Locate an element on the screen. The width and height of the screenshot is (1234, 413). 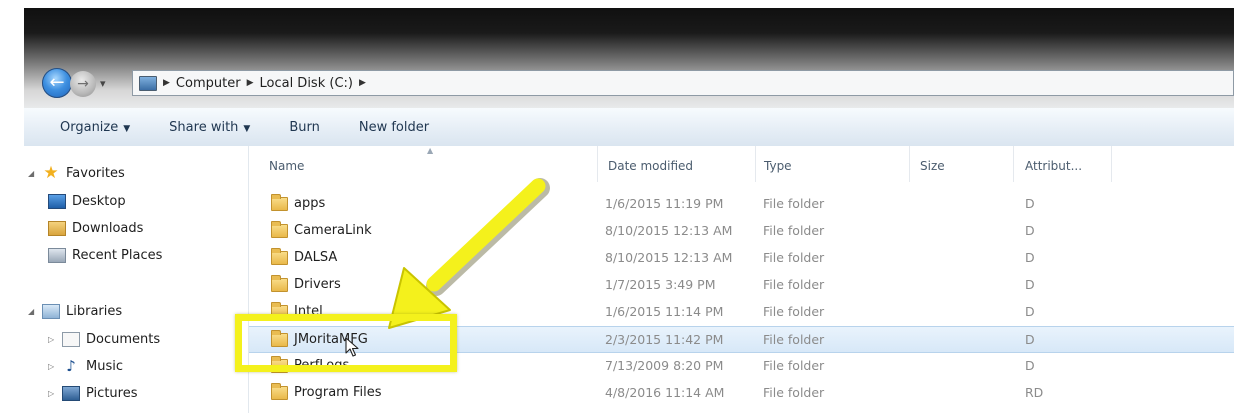
nav-favorites: ◢ ★ Favorites is located at coordinates (76, 173).